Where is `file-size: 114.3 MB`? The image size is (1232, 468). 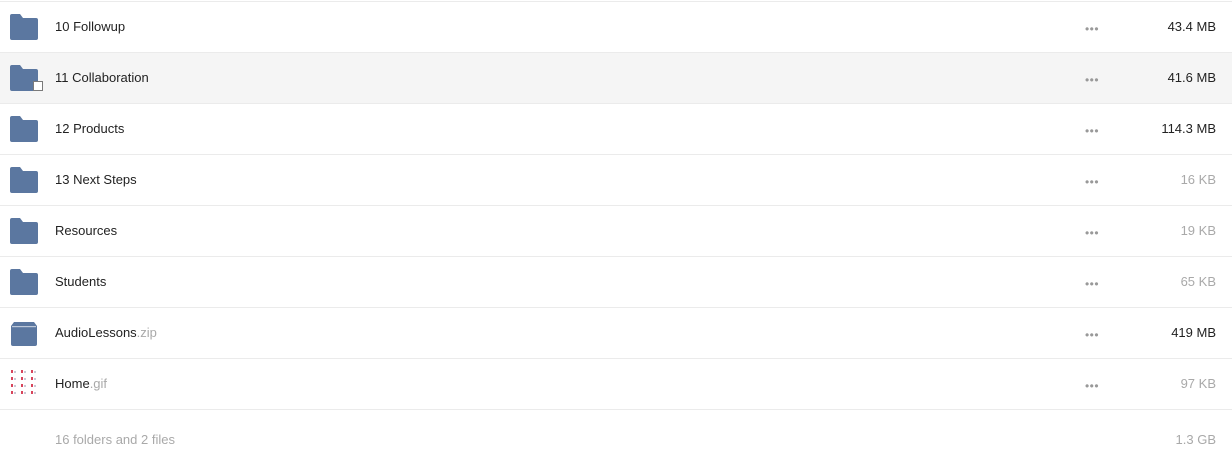 file-size: 114.3 MB is located at coordinates (1188, 128).